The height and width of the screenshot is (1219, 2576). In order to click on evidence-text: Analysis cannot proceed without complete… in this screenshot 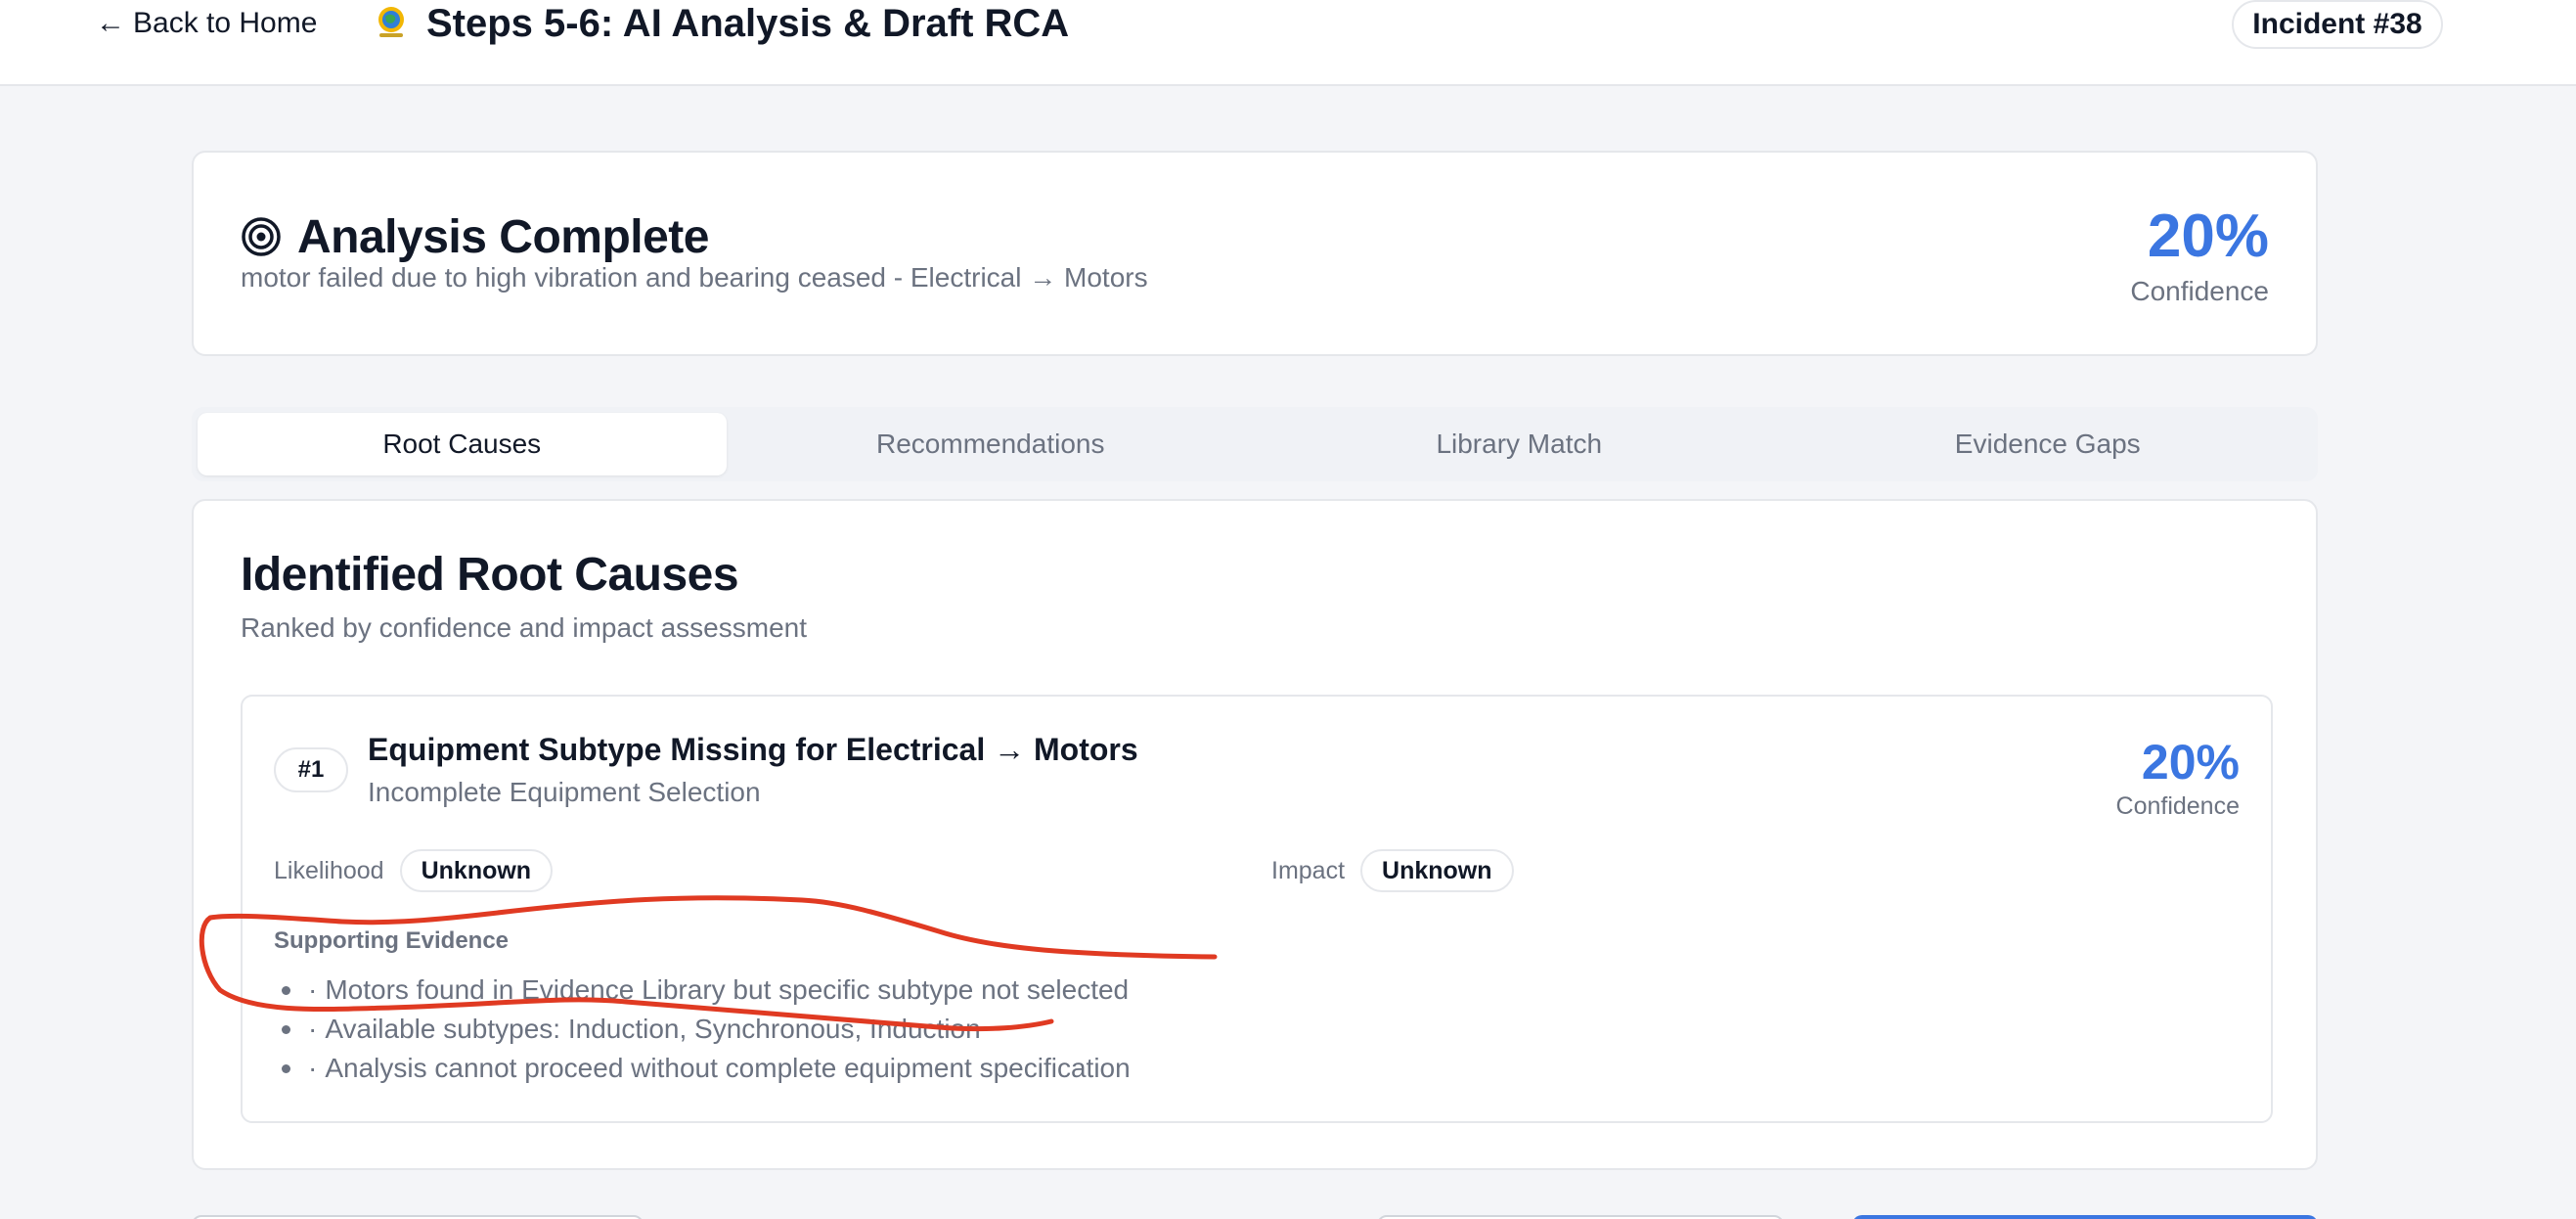, I will do `click(728, 1068)`.